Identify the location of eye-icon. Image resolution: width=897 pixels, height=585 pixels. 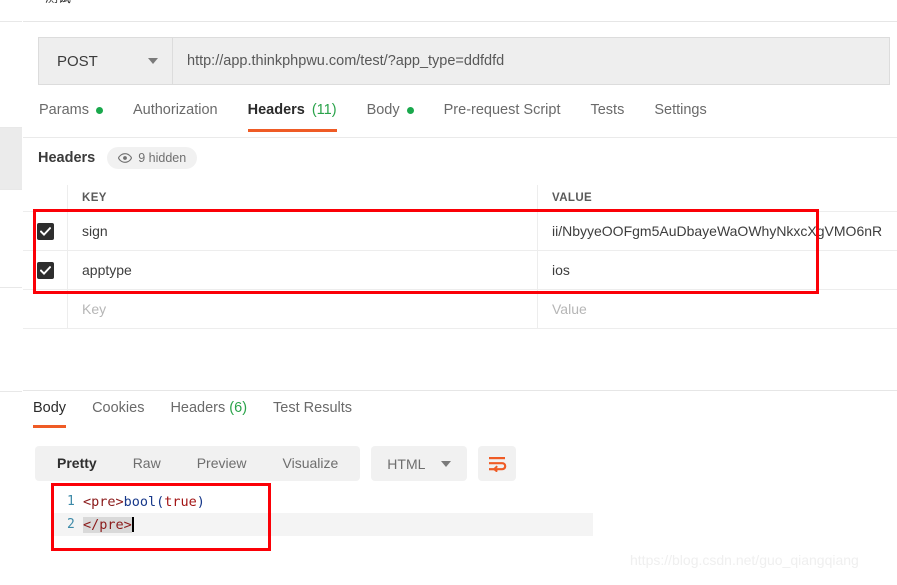
(125, 158).